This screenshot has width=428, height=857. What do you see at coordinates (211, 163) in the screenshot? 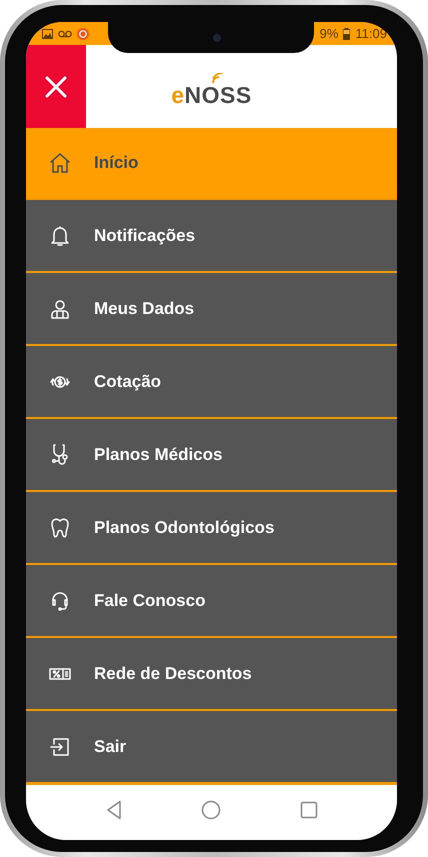
I see `menu-item: Início` at bounding box center [211, 163].